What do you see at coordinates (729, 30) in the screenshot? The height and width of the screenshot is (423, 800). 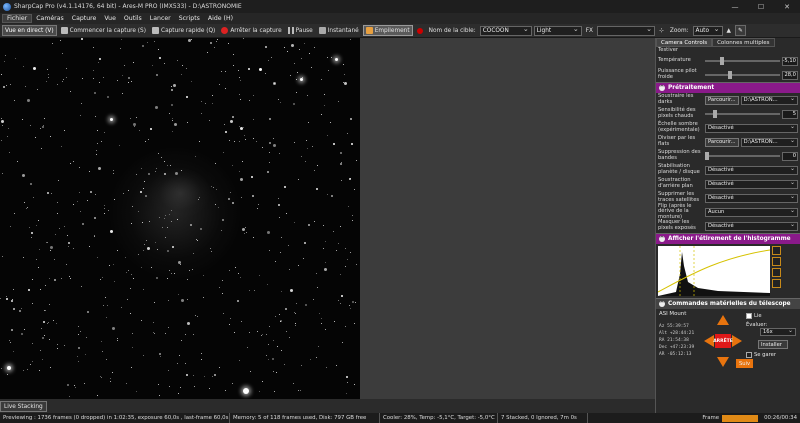 I see `histogram-tool-icon: ▲` at bounding box center [729, 30].